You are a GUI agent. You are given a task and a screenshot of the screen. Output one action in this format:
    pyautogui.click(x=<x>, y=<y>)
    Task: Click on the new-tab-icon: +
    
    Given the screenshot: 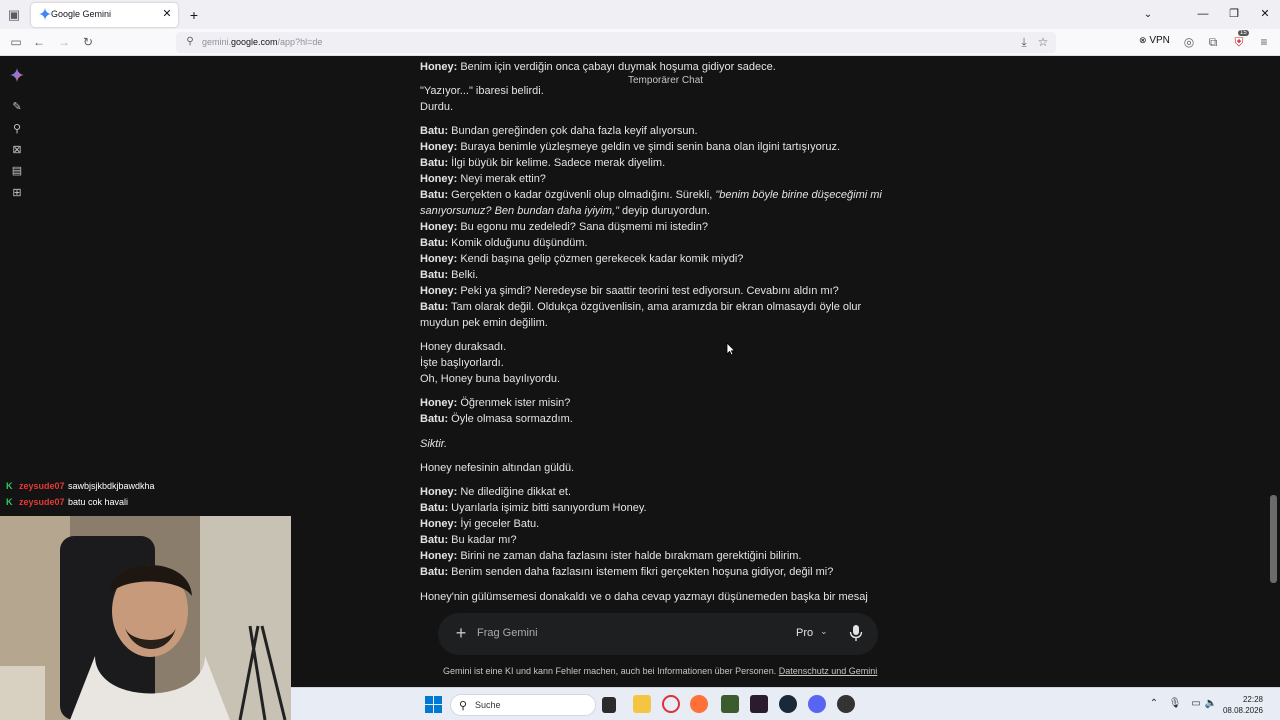 What is the action you would take?
    pyautogui.click(x=194, y=15)
    